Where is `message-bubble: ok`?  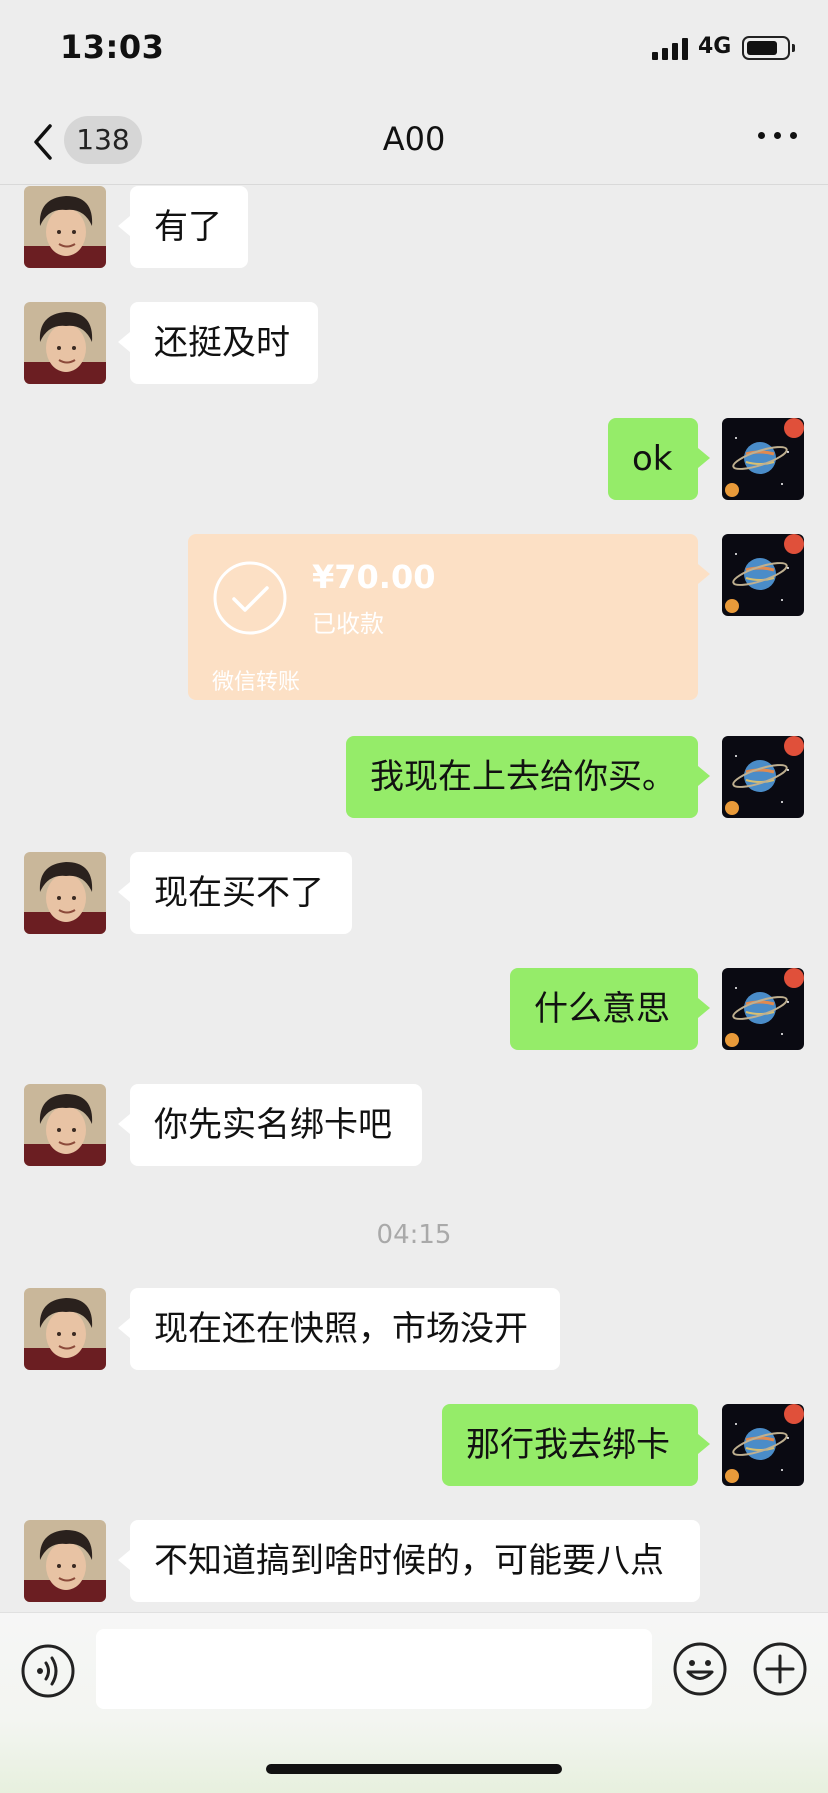
message-bubble: ok is located at coordinates (659, 459).